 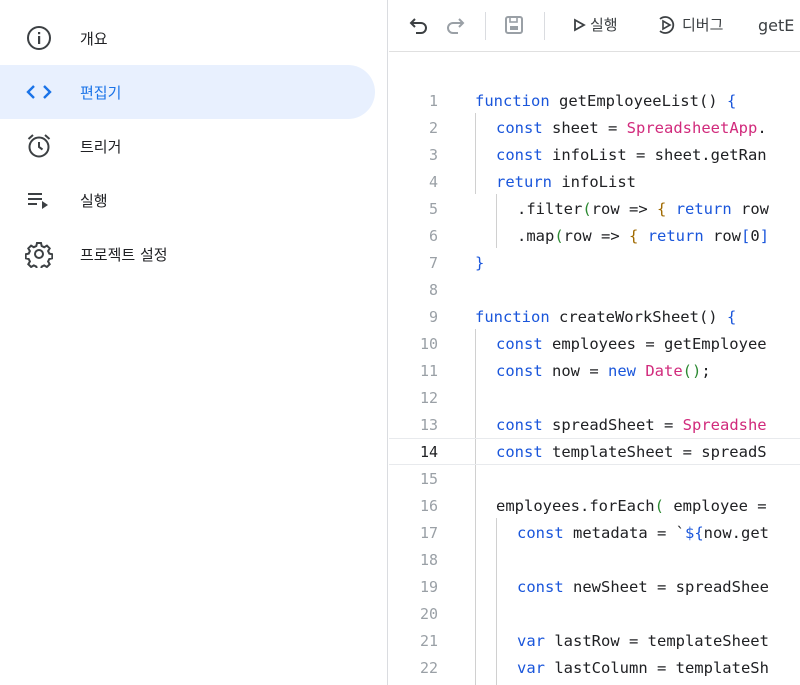 I want to click on debug-label: 디버그, so click(x=703, y=25).